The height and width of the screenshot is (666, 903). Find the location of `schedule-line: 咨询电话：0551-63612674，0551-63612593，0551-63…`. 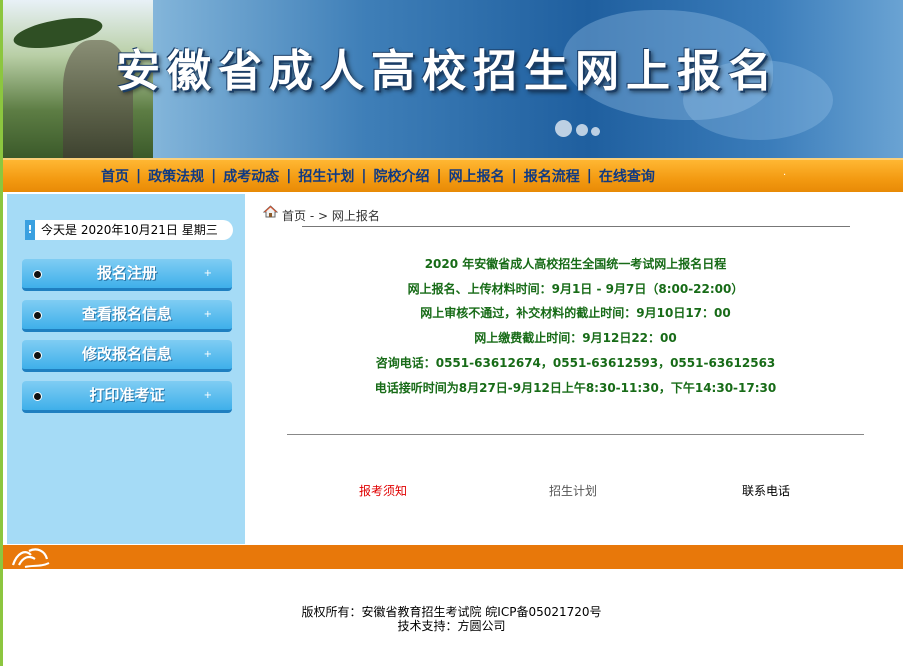

schedule-line: 咨询电话：0551-63612674，0551-63612593，0551-63… is located at coordinates (575, 362).